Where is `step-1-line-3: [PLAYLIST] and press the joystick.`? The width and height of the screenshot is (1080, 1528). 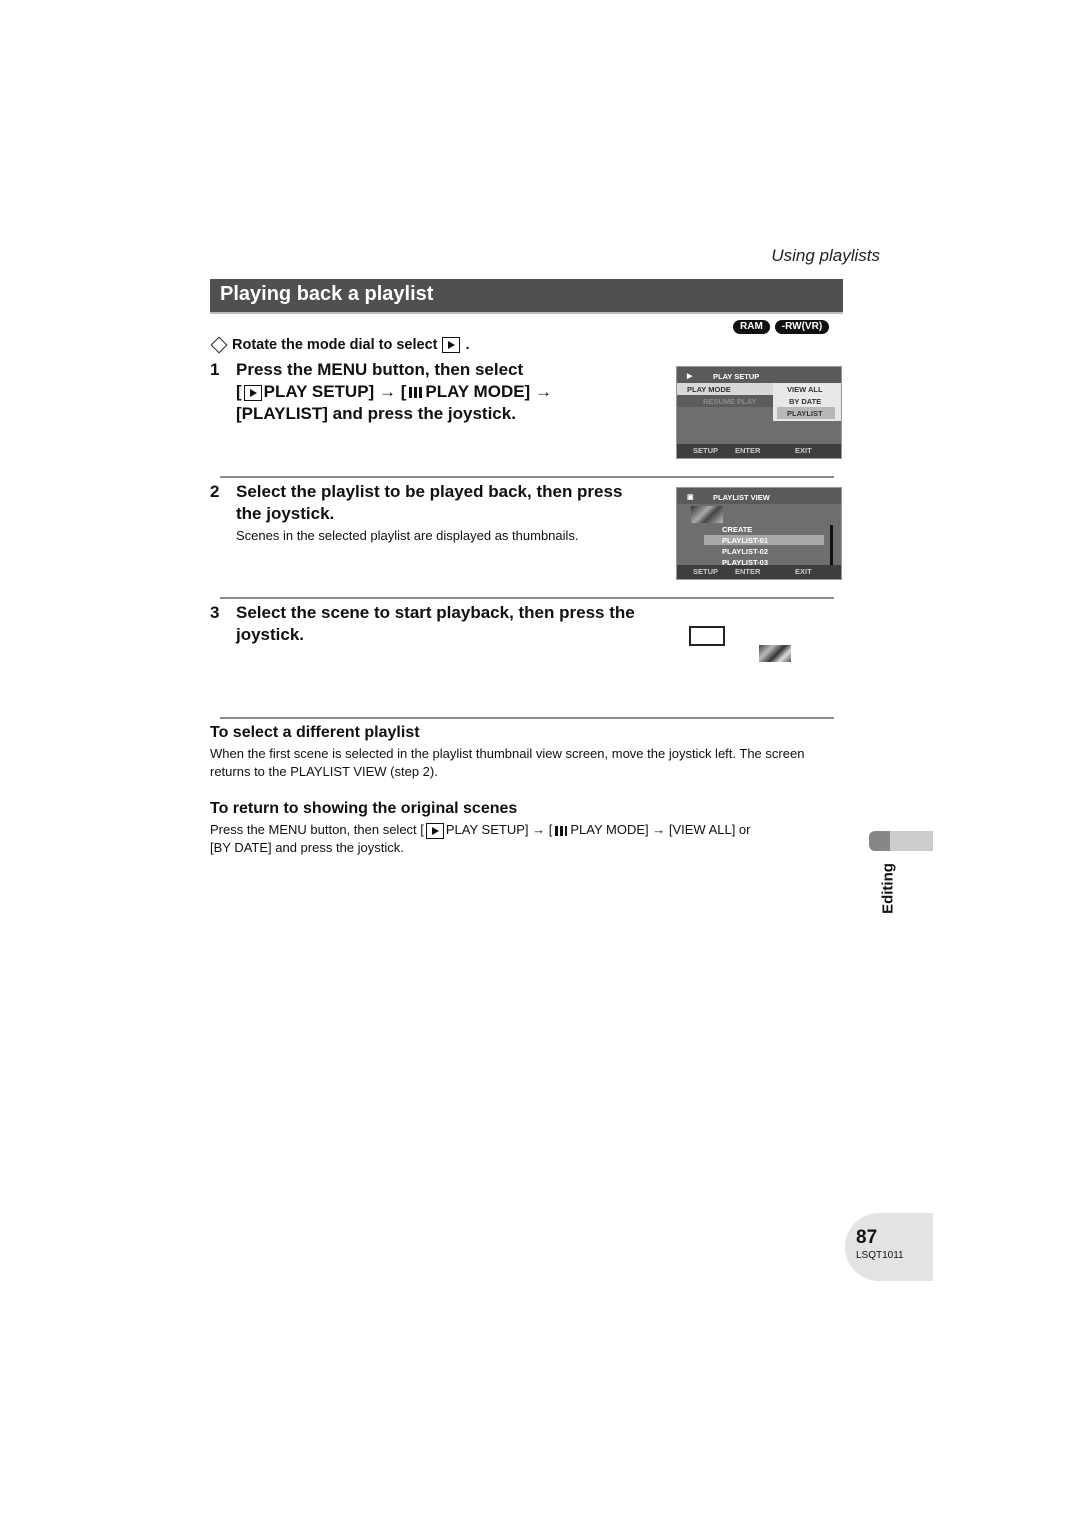 step-1-line-3: [PLAYLIST] and press the joystick. is located at coordinates (376, 413).